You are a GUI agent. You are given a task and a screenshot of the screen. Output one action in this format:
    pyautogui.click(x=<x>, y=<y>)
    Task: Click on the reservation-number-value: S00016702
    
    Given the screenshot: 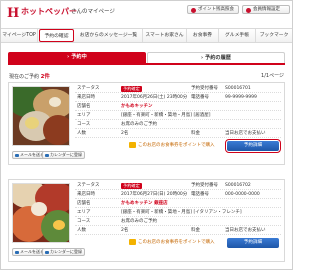 What is the action you would take?
    pyautogui.click(x=238, y=185)
    